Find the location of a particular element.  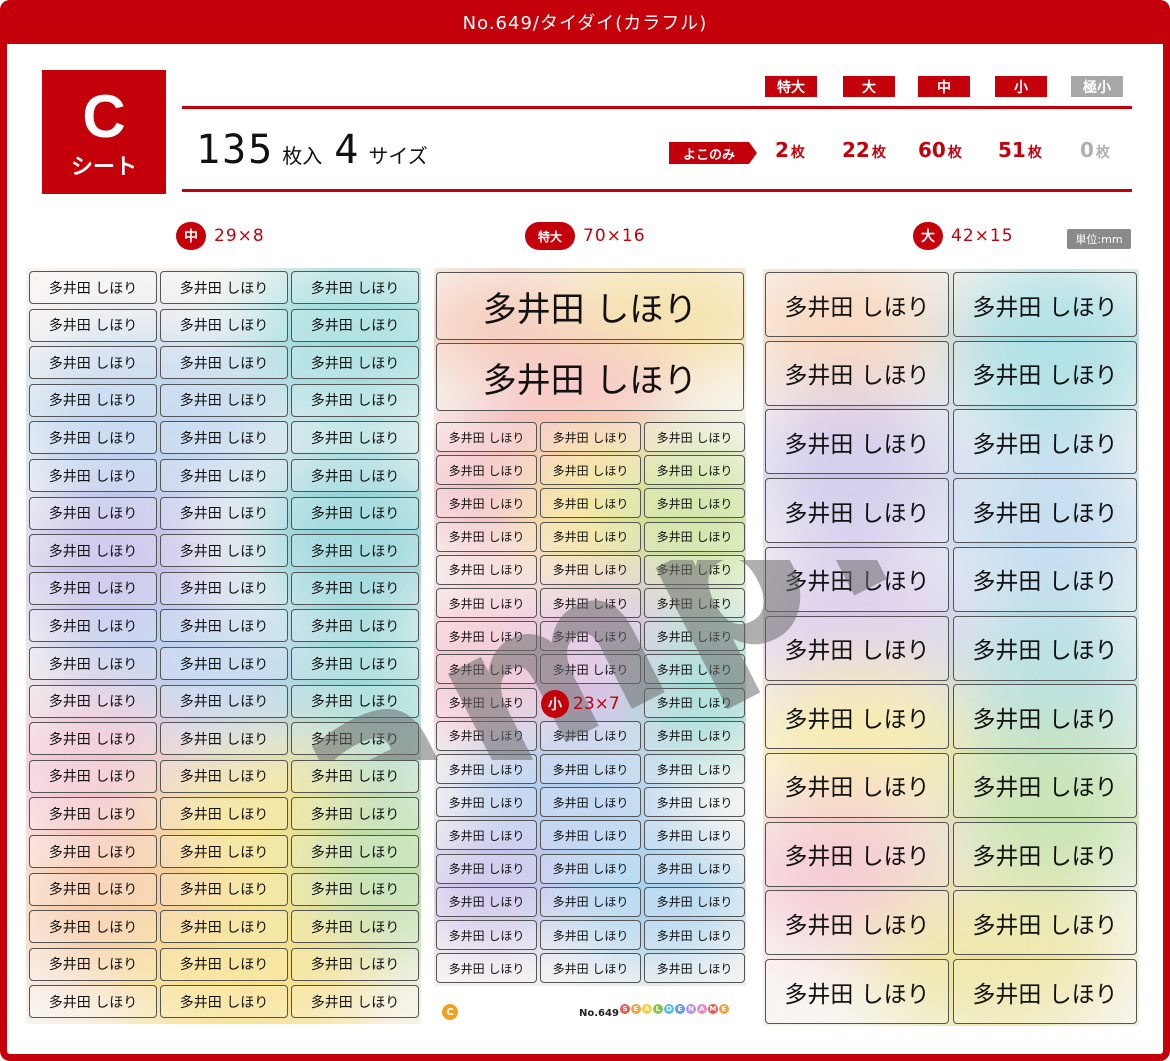

section-dims: 70×16 is located at coordinates (614, 236).